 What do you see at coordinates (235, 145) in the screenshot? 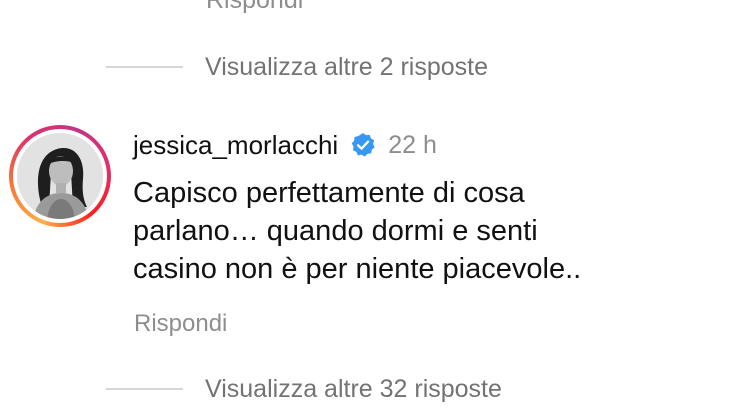
I see `username-link: jessica_morlacchi` at bounding box center [235, 145].